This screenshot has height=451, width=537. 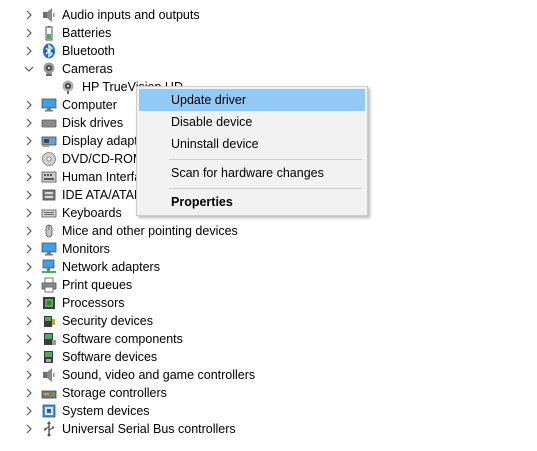 I want to click on tree-item-label: Human Interfa, so click(x=102, y=177).